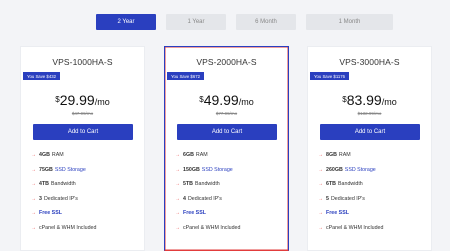 Image resolution: width=450 pixels, height=251 pixels. Describe the element at coordinates (204, 169) in the screenshot. I see `feature-storage: → 150GB SSD Storage` at that location.